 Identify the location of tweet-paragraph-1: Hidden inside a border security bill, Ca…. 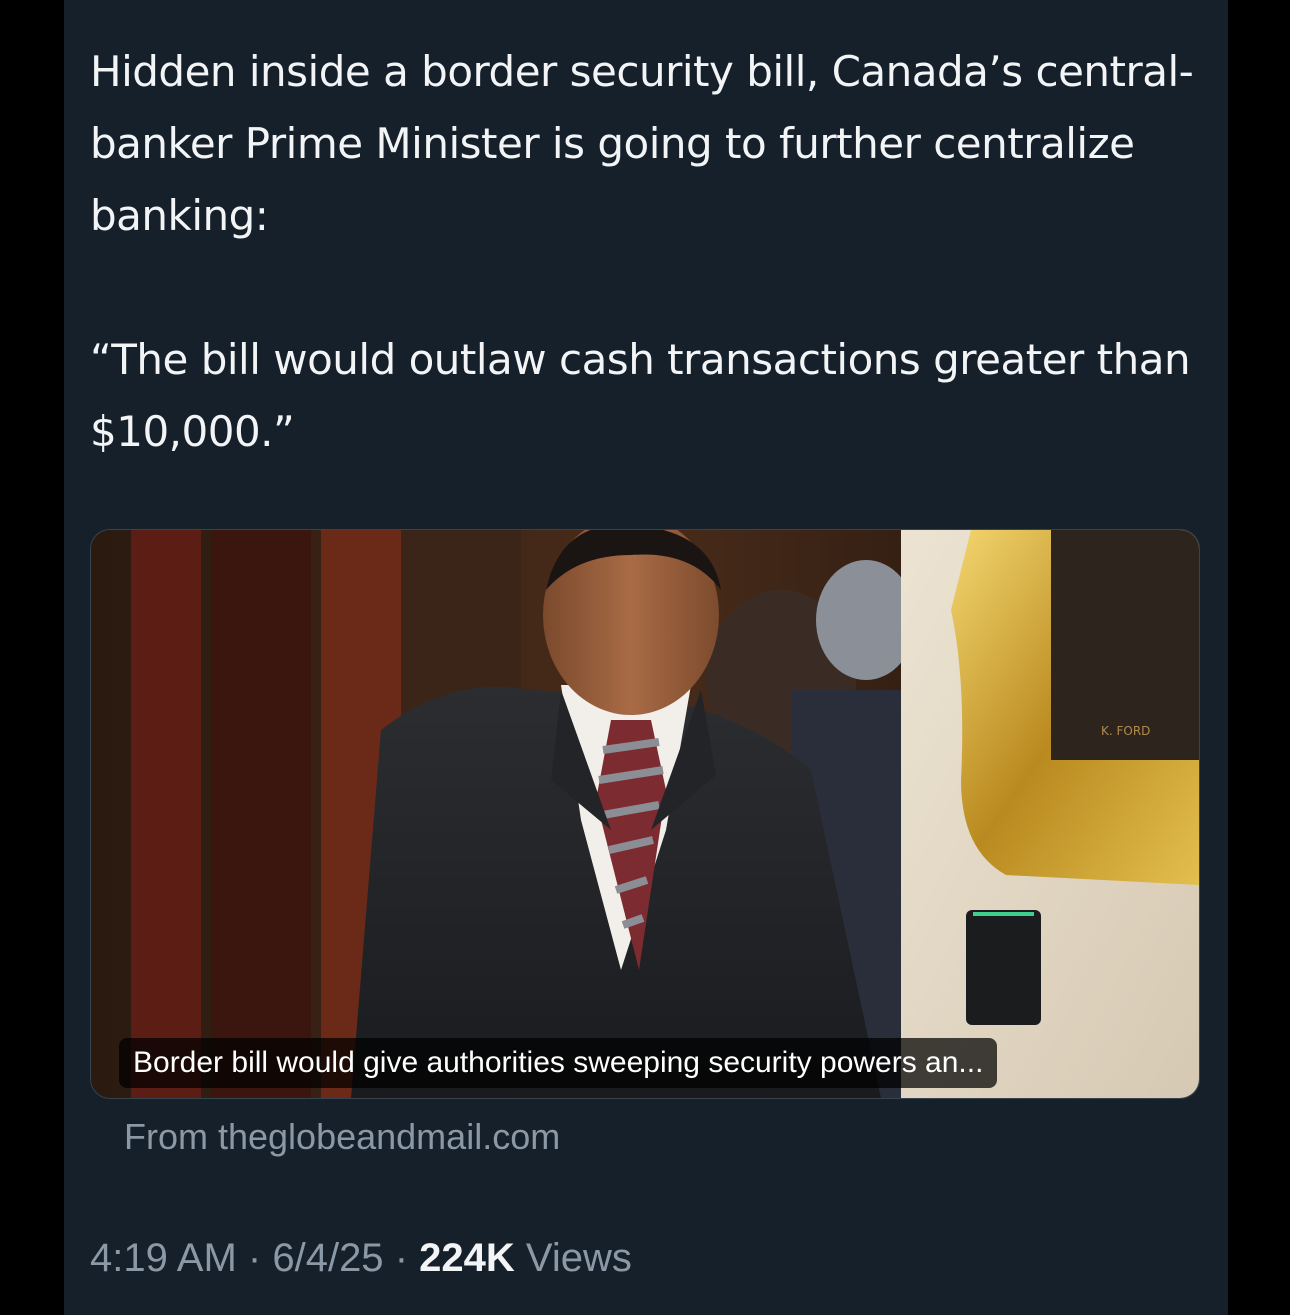
(642, 143).